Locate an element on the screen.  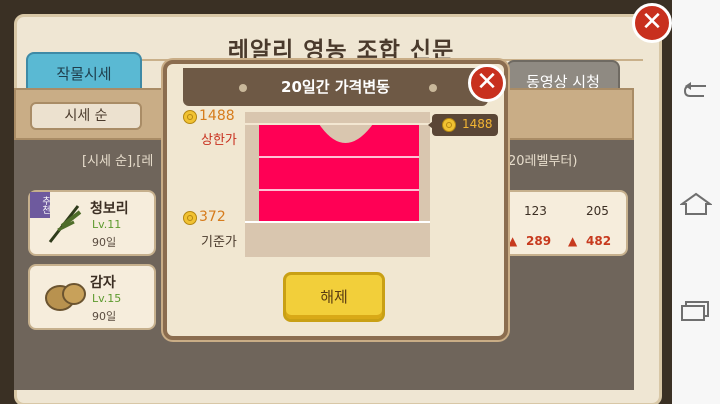
price-up: 289 is located at coordinates (539, 241).